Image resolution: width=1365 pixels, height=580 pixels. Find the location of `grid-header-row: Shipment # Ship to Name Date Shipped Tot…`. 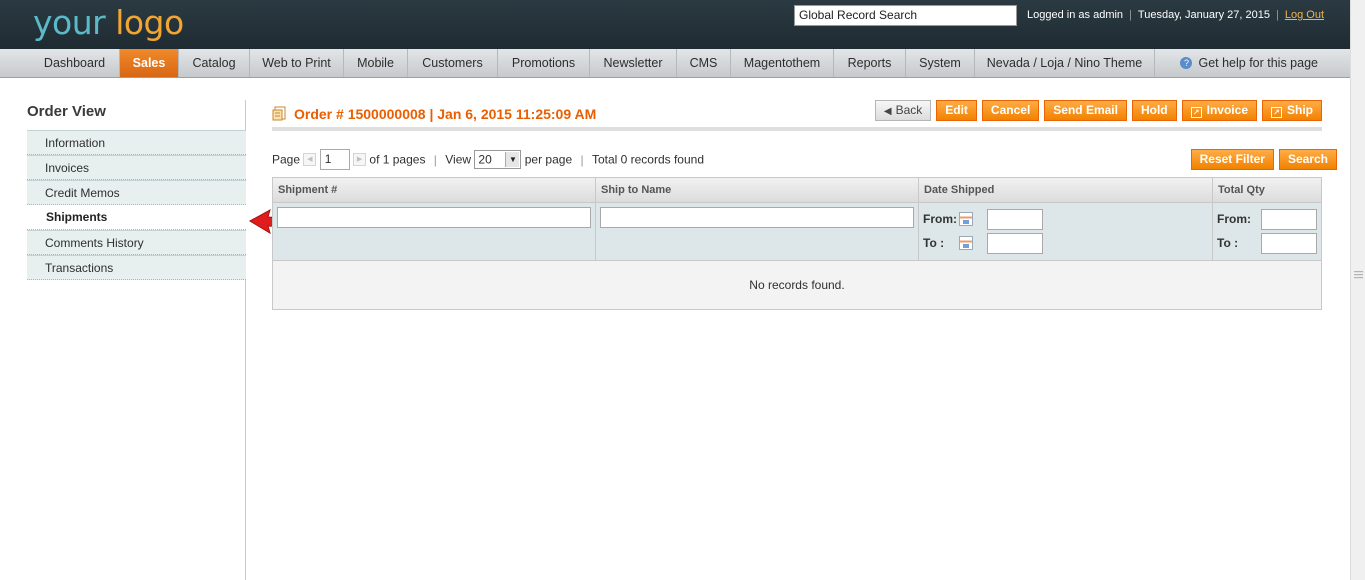

grid-header-row: Shipment # Ship to Name Date Shipped Tot… is located at coordinates (797, 190).